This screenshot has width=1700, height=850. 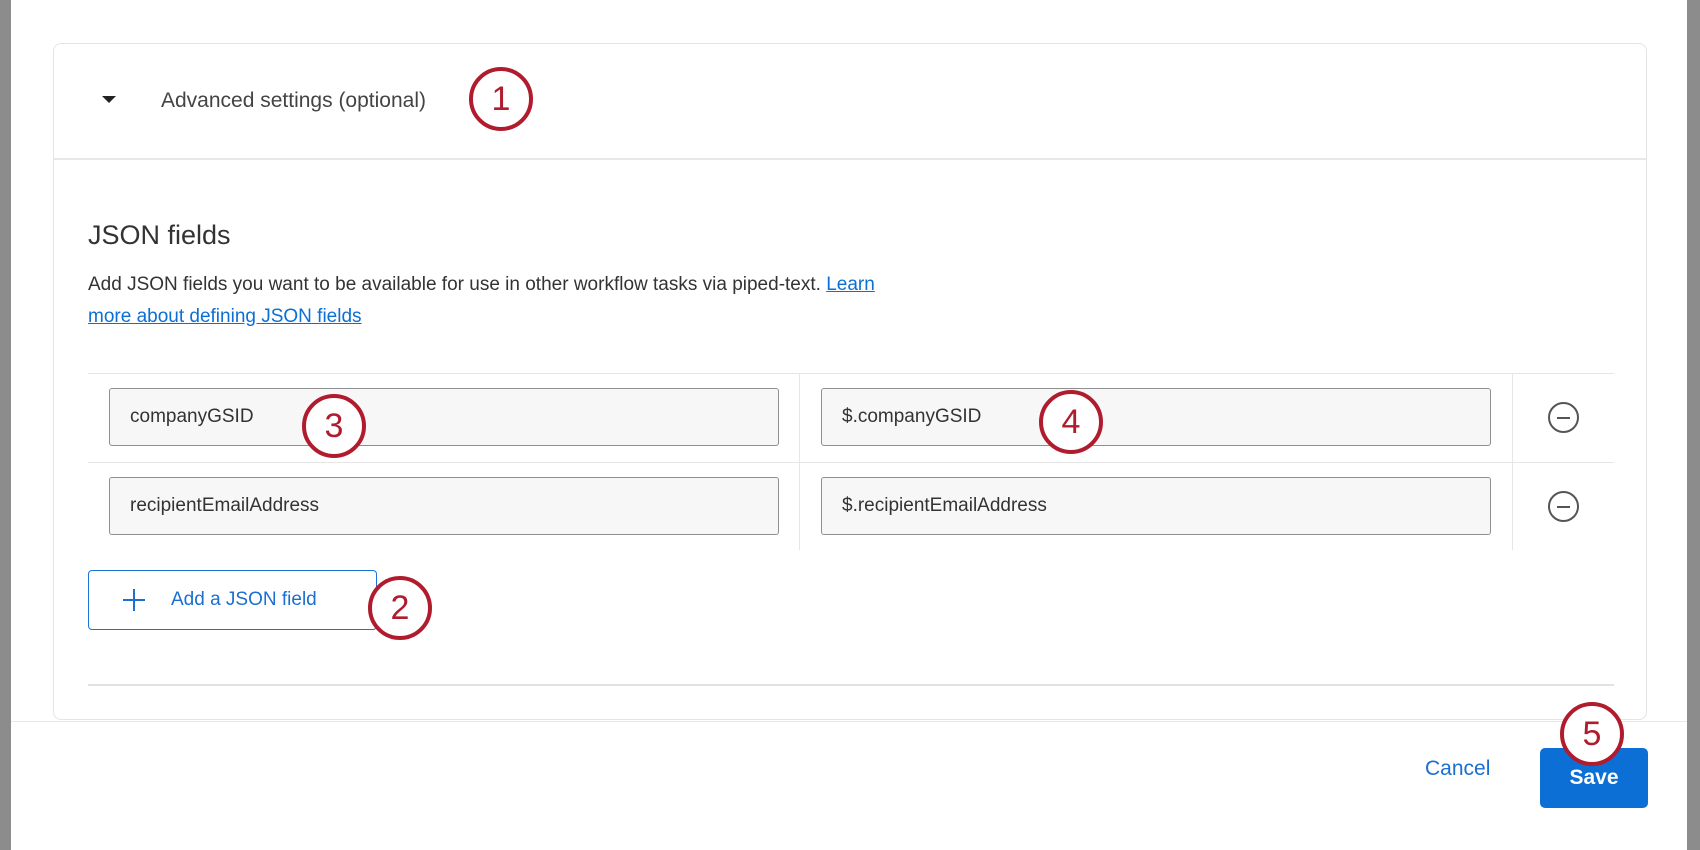 What do you see at coordinates (159, 235) in the screenshot?
I see `json-fields-heading: JSON fields` at bounding box center [159, 235].